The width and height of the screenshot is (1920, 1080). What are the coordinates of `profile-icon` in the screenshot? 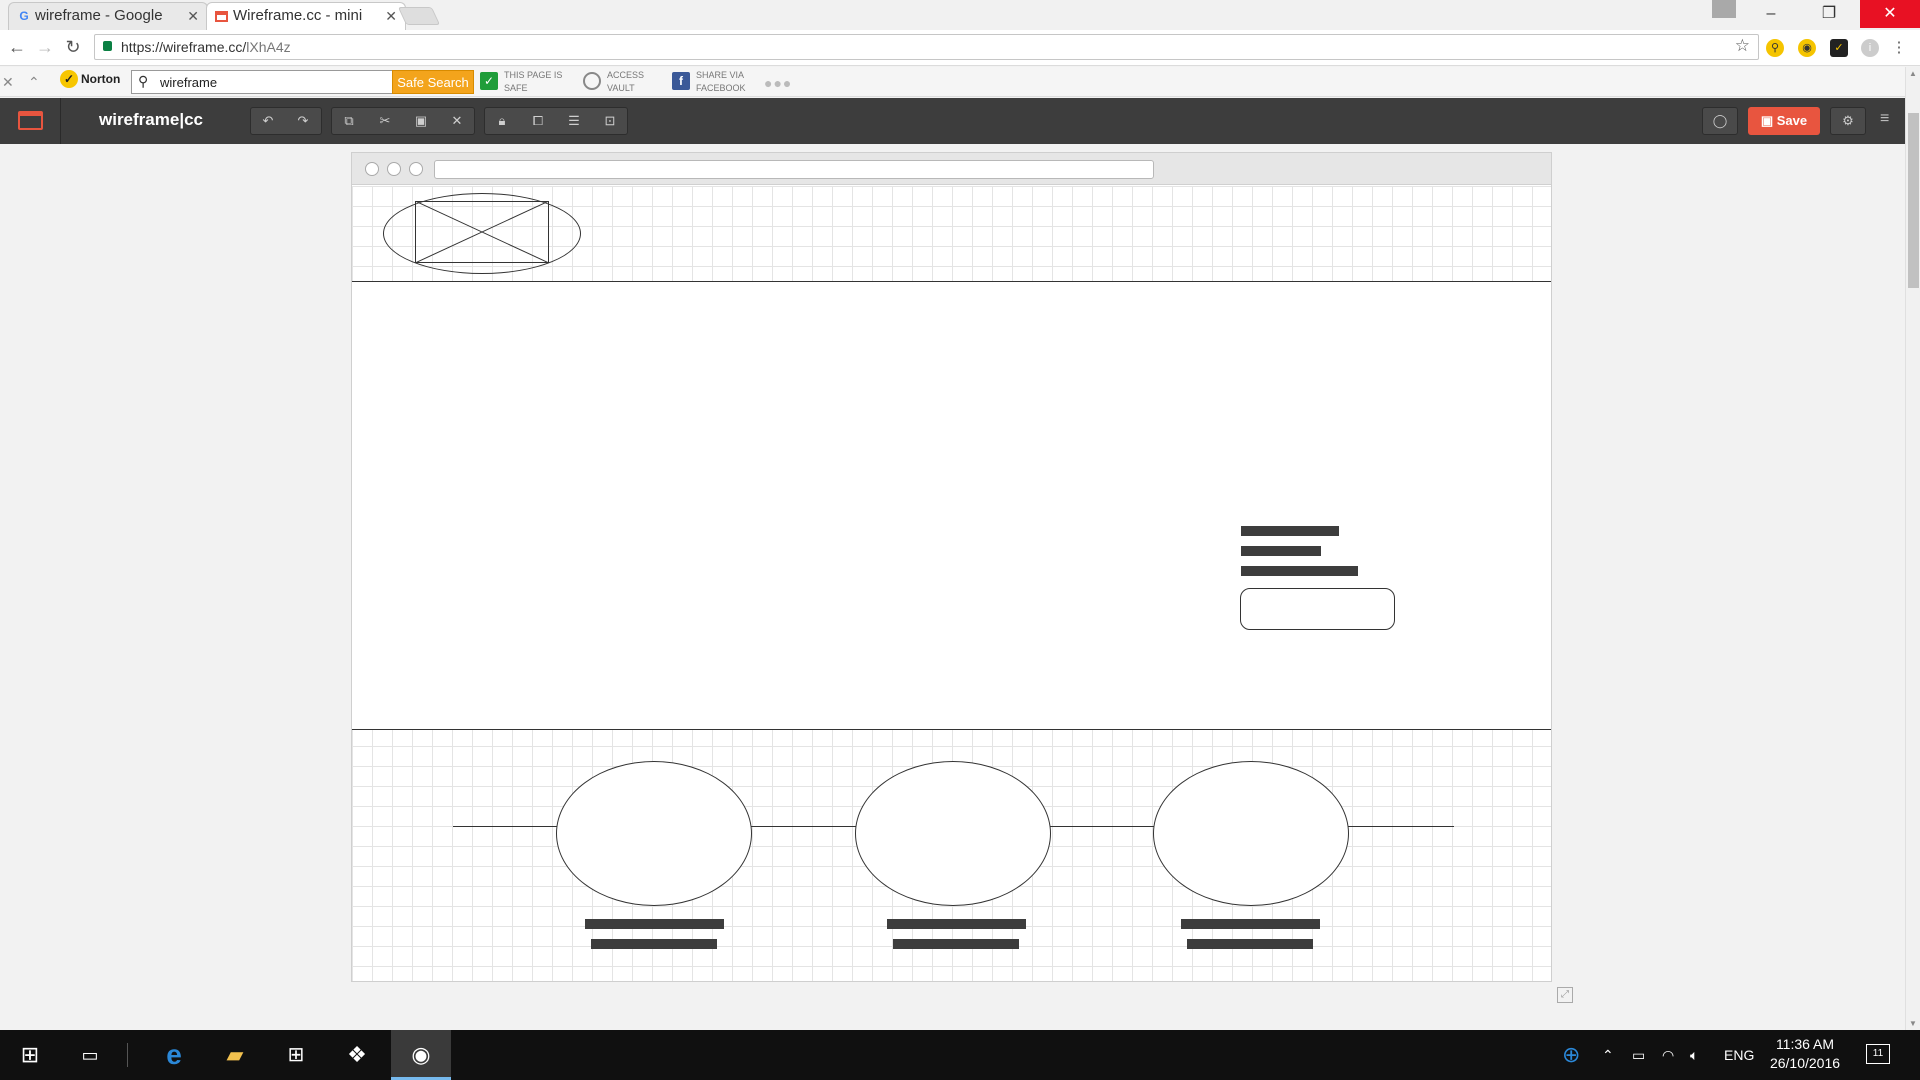 It's located at (1724, 9).